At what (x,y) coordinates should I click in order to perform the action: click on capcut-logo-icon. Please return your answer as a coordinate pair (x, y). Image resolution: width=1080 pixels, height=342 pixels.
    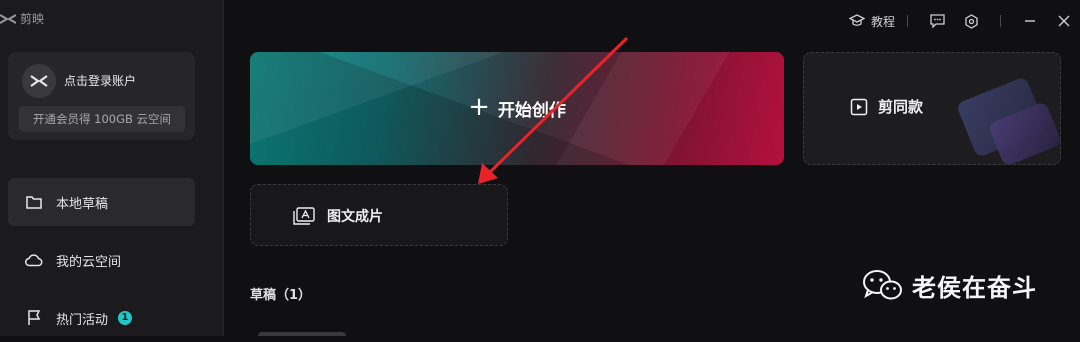
    Looking at the image, I should click on (8, 18).